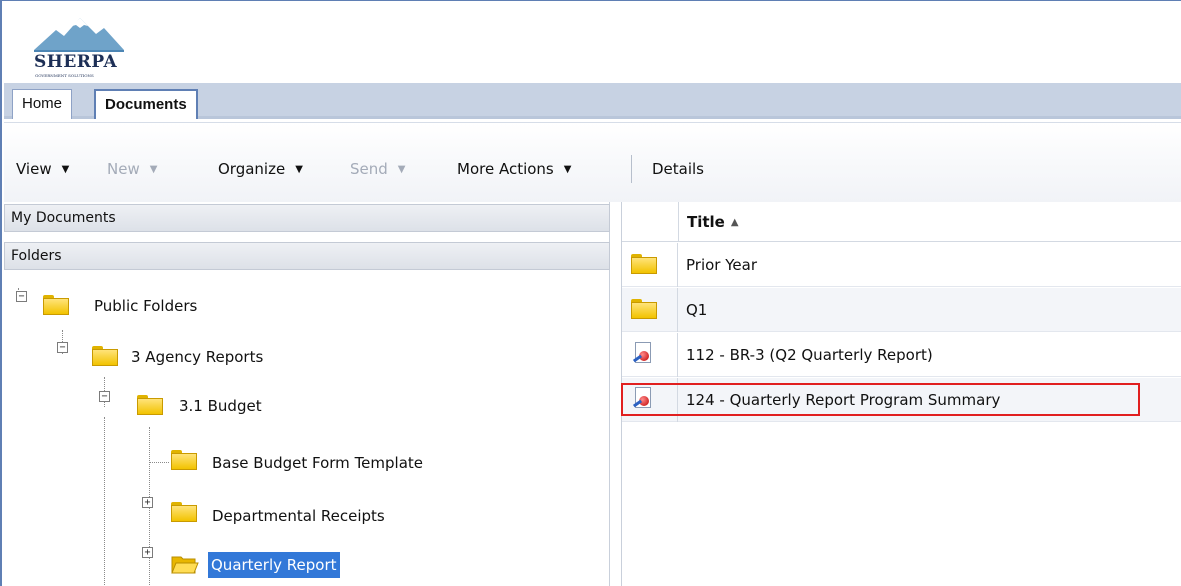 This screenshot has width=1181, height=586. Describe the element at coordinates (298, 516) in the screenshot. I see `tree-item-label: Departmental Receipts` at that location.